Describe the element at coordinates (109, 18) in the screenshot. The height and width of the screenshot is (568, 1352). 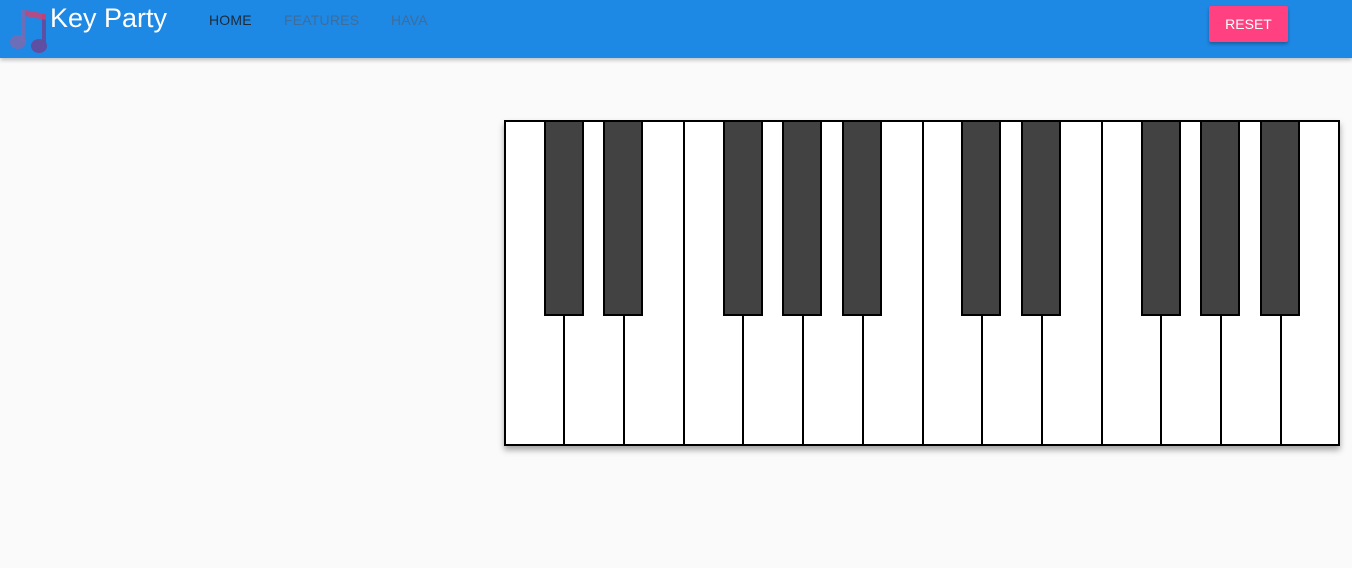
I see `app-title: Key Party` at that location.